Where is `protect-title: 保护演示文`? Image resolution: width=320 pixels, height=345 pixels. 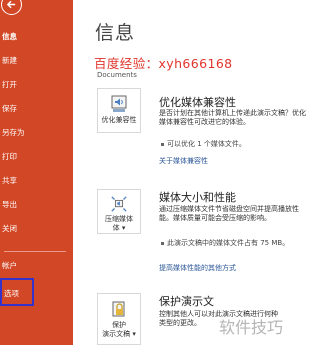
protect-title: 保护演示文 is located at coordinates (186, 301).